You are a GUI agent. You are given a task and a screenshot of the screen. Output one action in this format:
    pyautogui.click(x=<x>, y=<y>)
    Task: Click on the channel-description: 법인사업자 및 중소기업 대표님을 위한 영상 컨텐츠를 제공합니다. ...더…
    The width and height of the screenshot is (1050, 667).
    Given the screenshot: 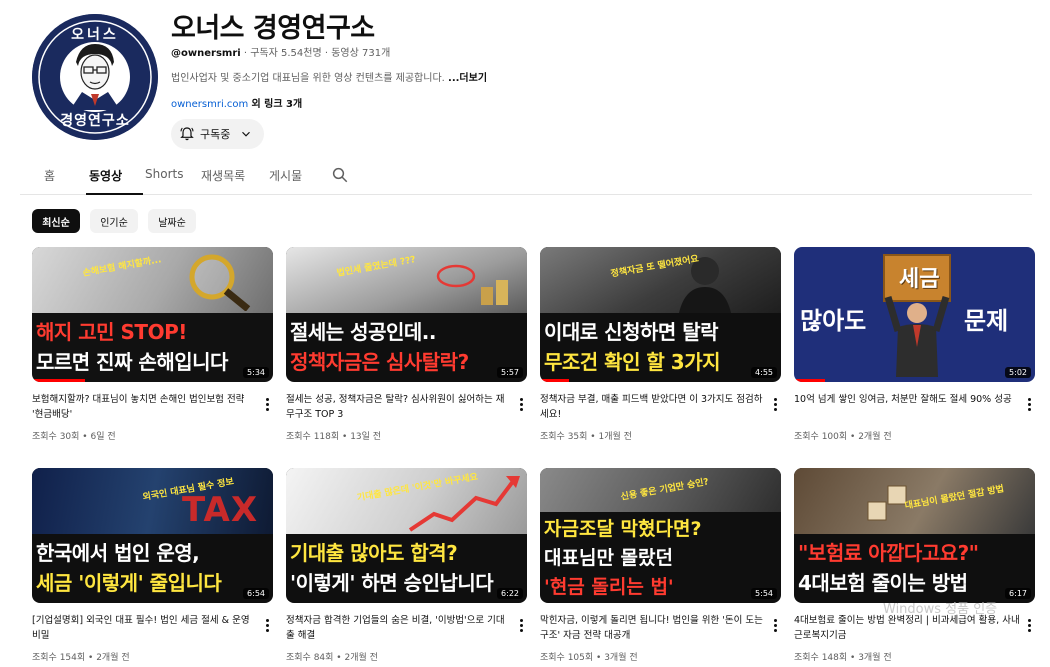 What is the action you would take?
    pyautogui.click(x=329, y=76)
    